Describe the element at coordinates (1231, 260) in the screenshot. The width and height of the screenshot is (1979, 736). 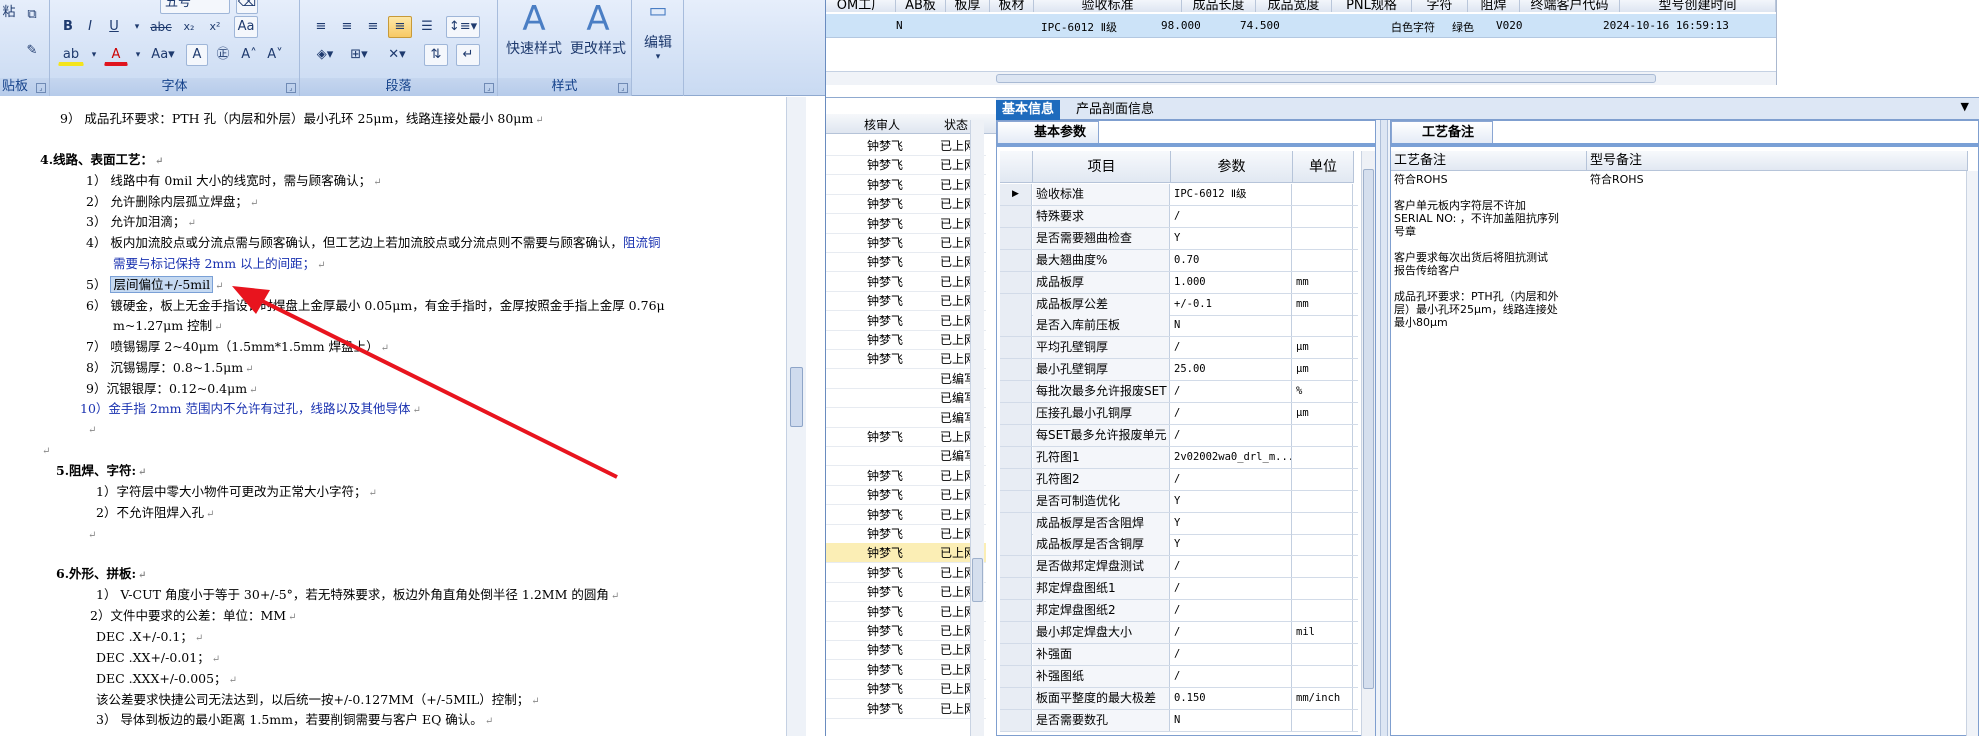
I see `param-cell: 0.70` at that location.